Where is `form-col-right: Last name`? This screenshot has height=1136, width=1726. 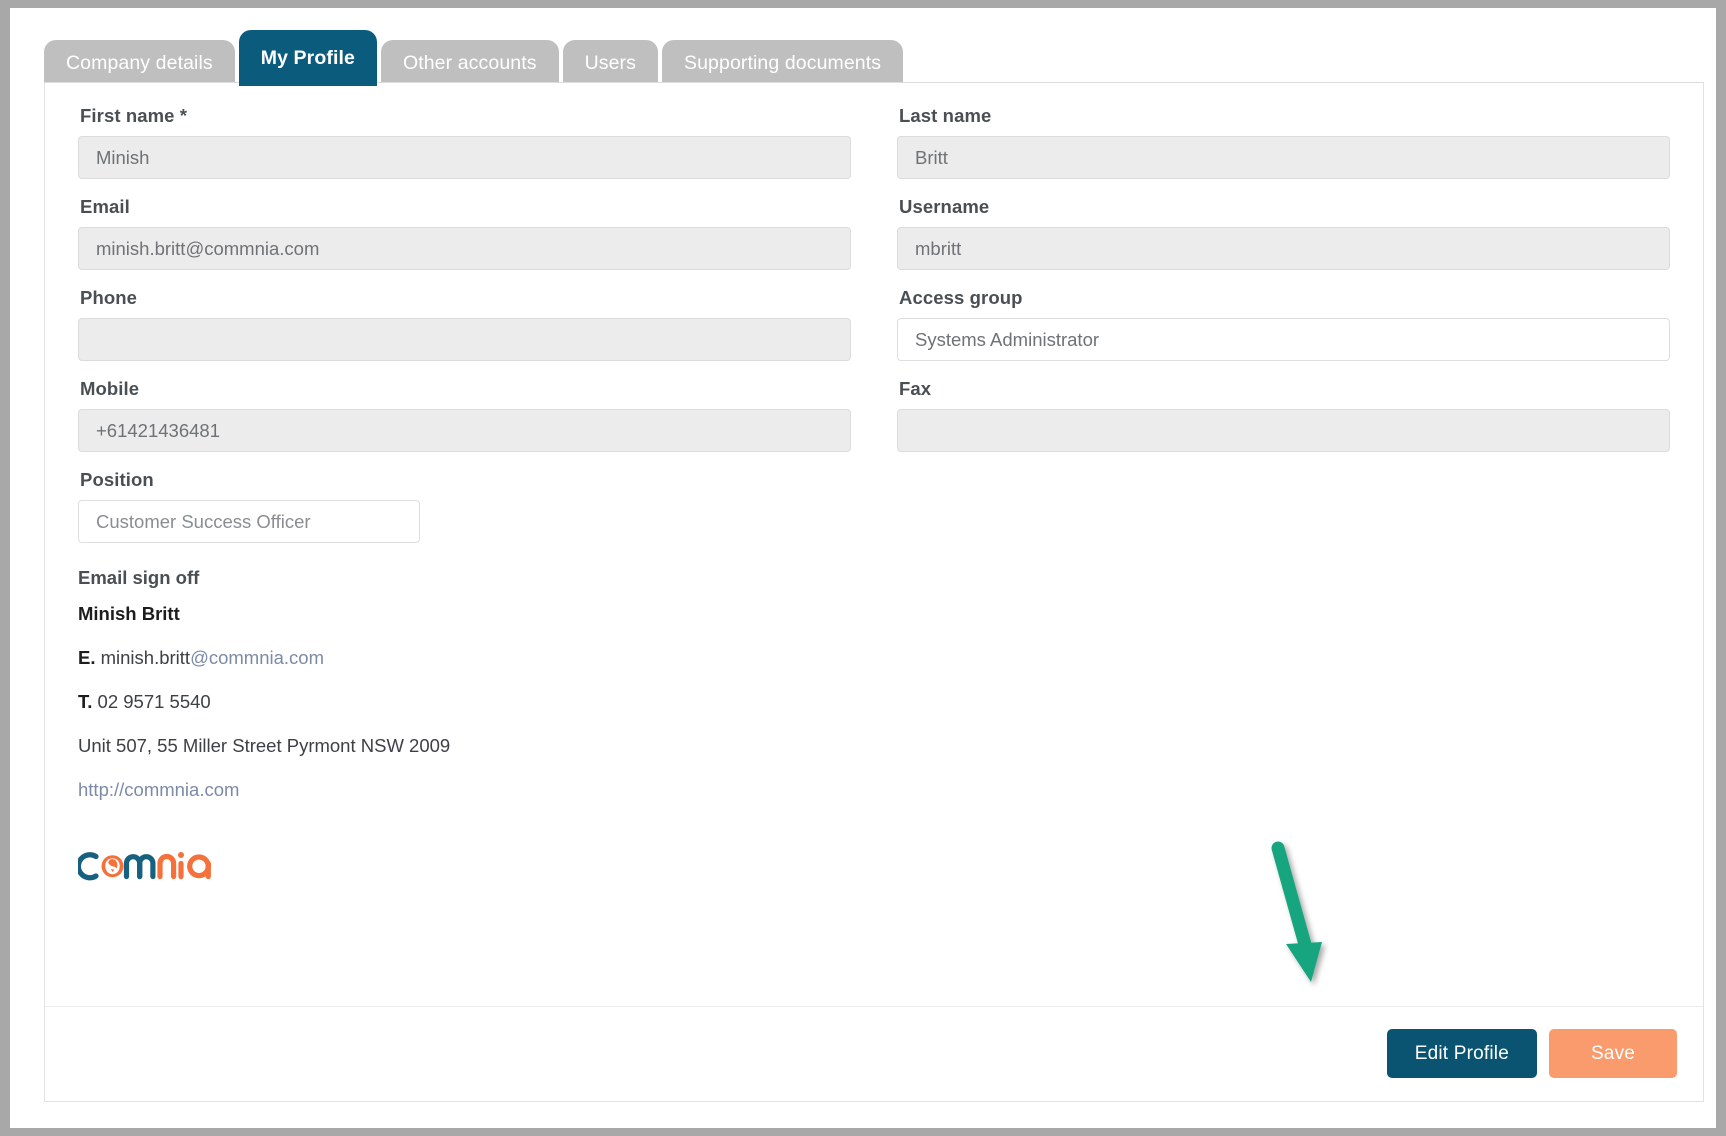
form-col-right: Last name is located at coordinates (1283, 150).